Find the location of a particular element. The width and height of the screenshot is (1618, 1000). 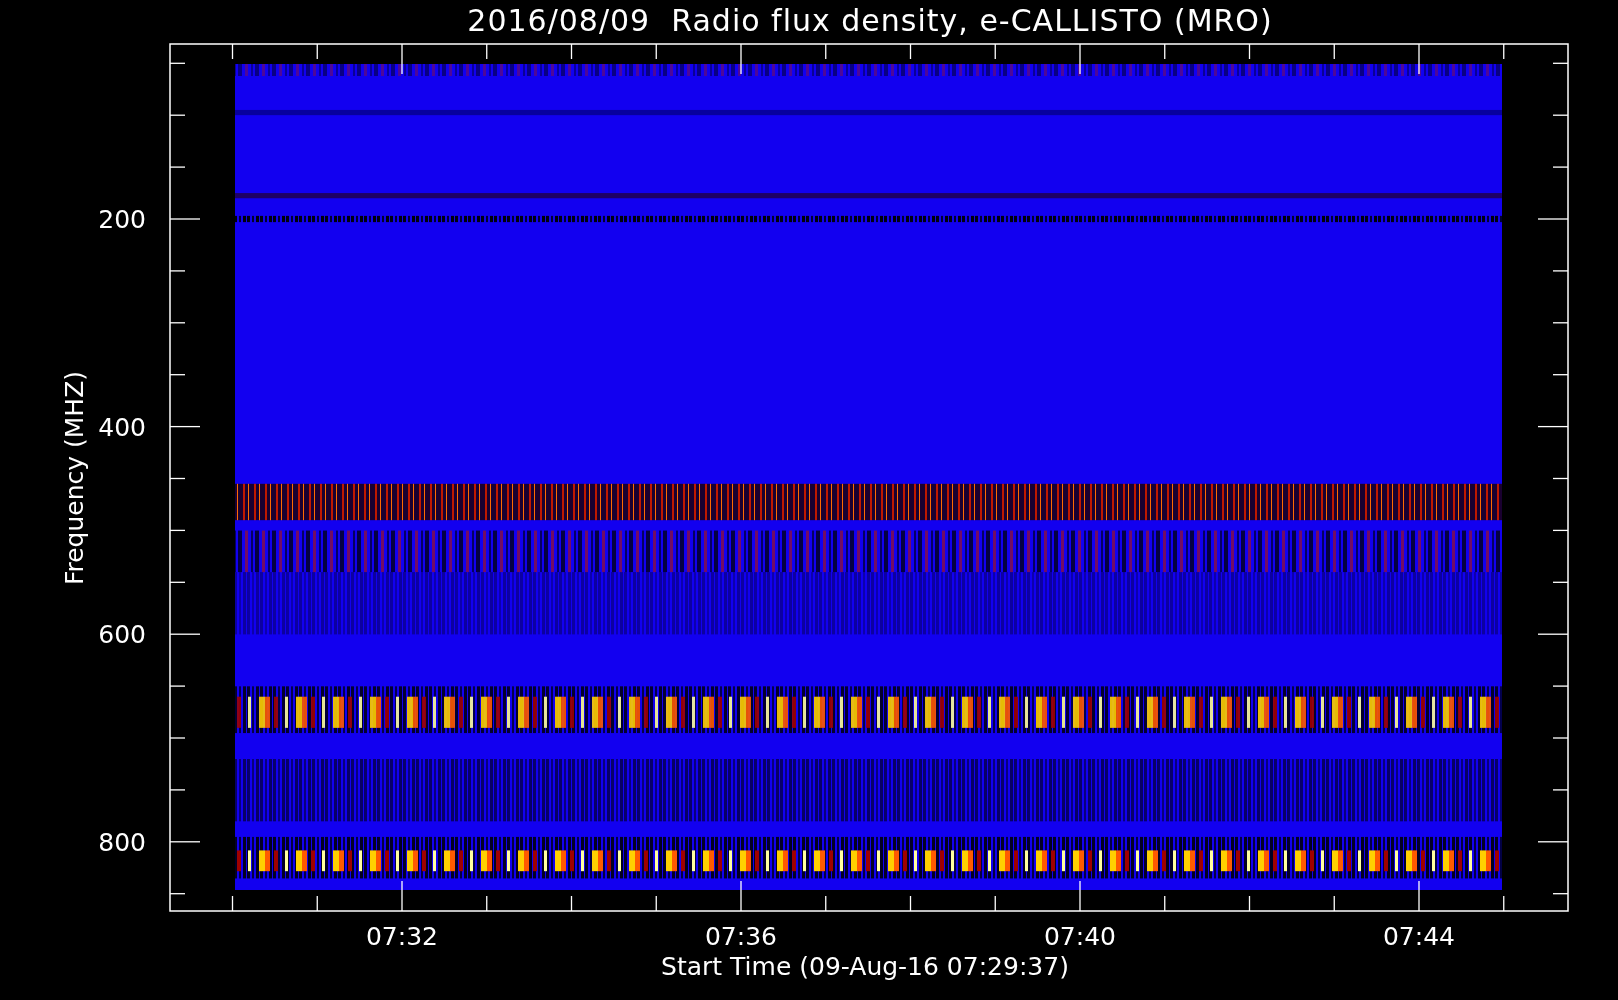

x-axis-label: Start Time (09-Aug-16 07:29:37) is located at coordinates (865, 966).